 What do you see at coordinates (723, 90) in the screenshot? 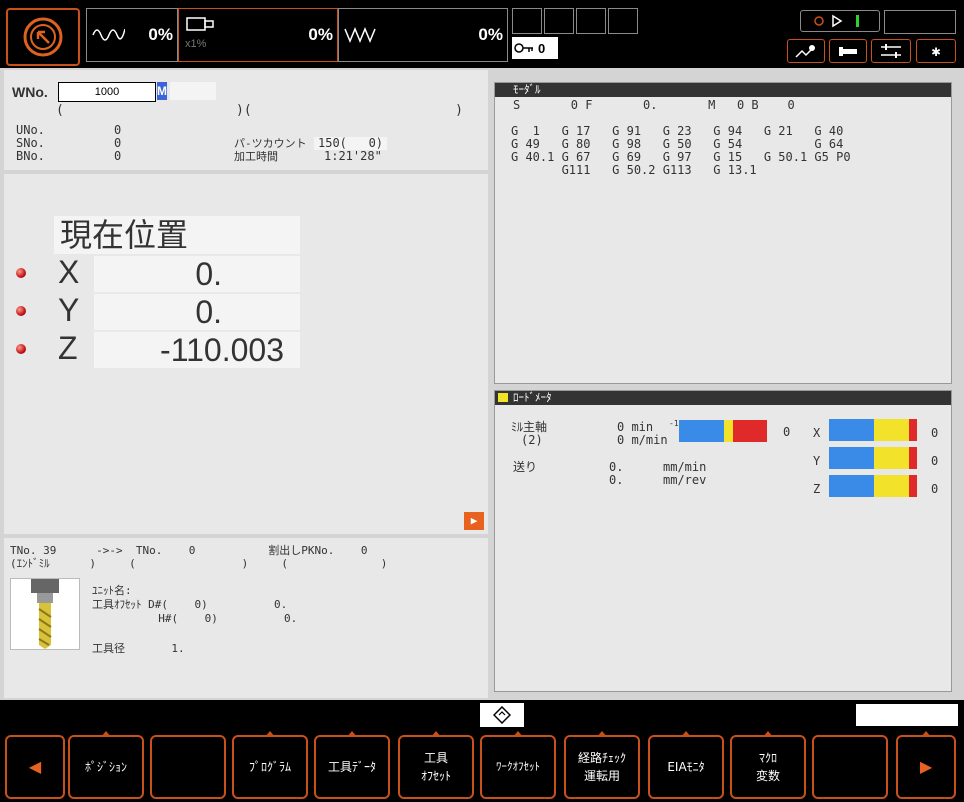
I see `modal-header: ﾓｰﾀﾞﾙ` at bounding box center [723, 90].